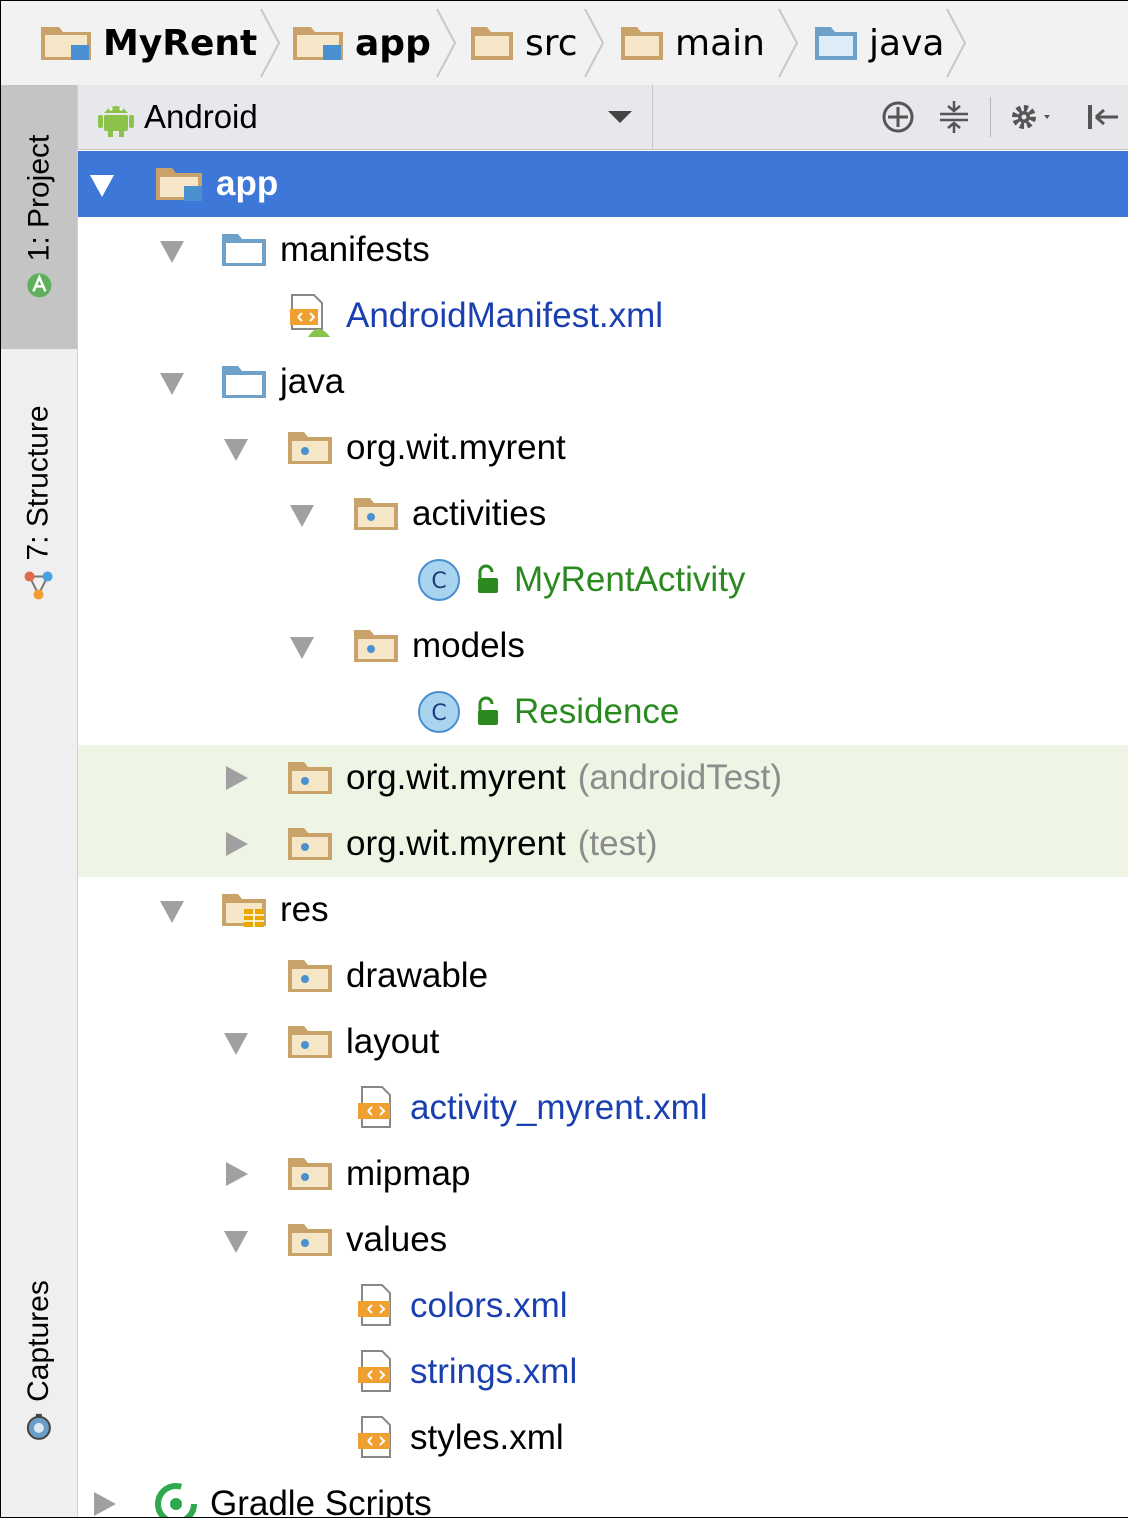 The width and height of the screenshot is (1129, 1518). What do you see at coordinates (603, 1372) in the screenshot?
I see `tree-node-strings-xml: strings.xml` at bounding box center [603, 1372].